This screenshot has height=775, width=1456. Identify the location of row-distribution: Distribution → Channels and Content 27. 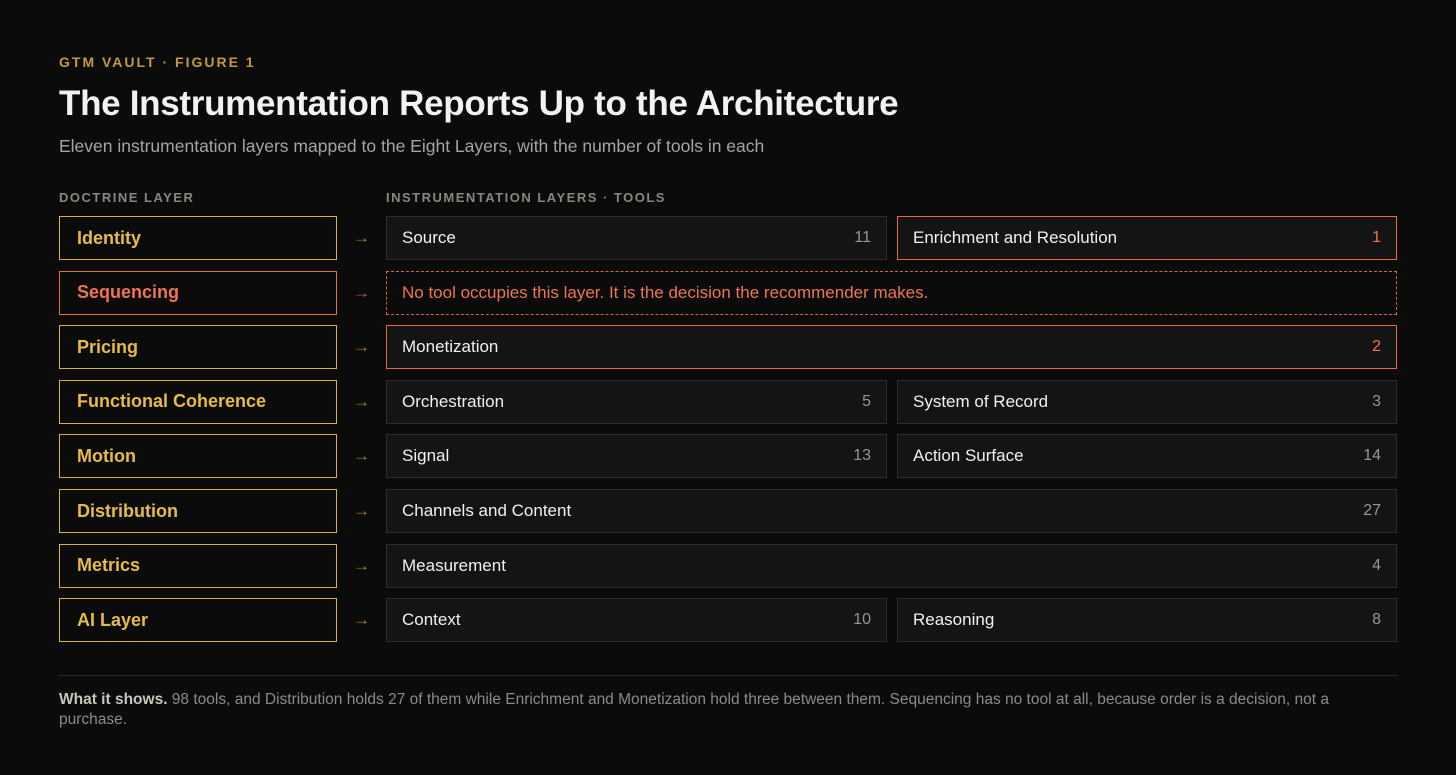
(728, 511).